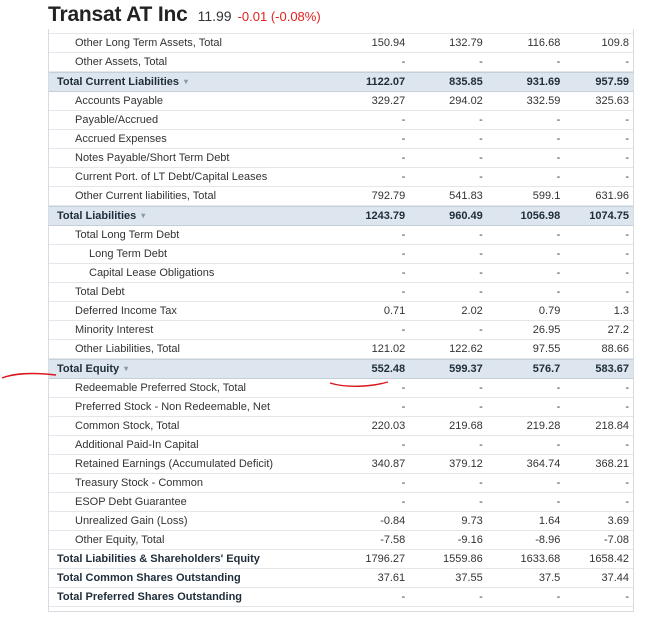 This screenshot has width=645, height=618. What do you see at coordinates (341, 502) in the screenshot?
I see `table-row: ESOP Debt Guarantee - - - -` at bounding box center [341, 502].